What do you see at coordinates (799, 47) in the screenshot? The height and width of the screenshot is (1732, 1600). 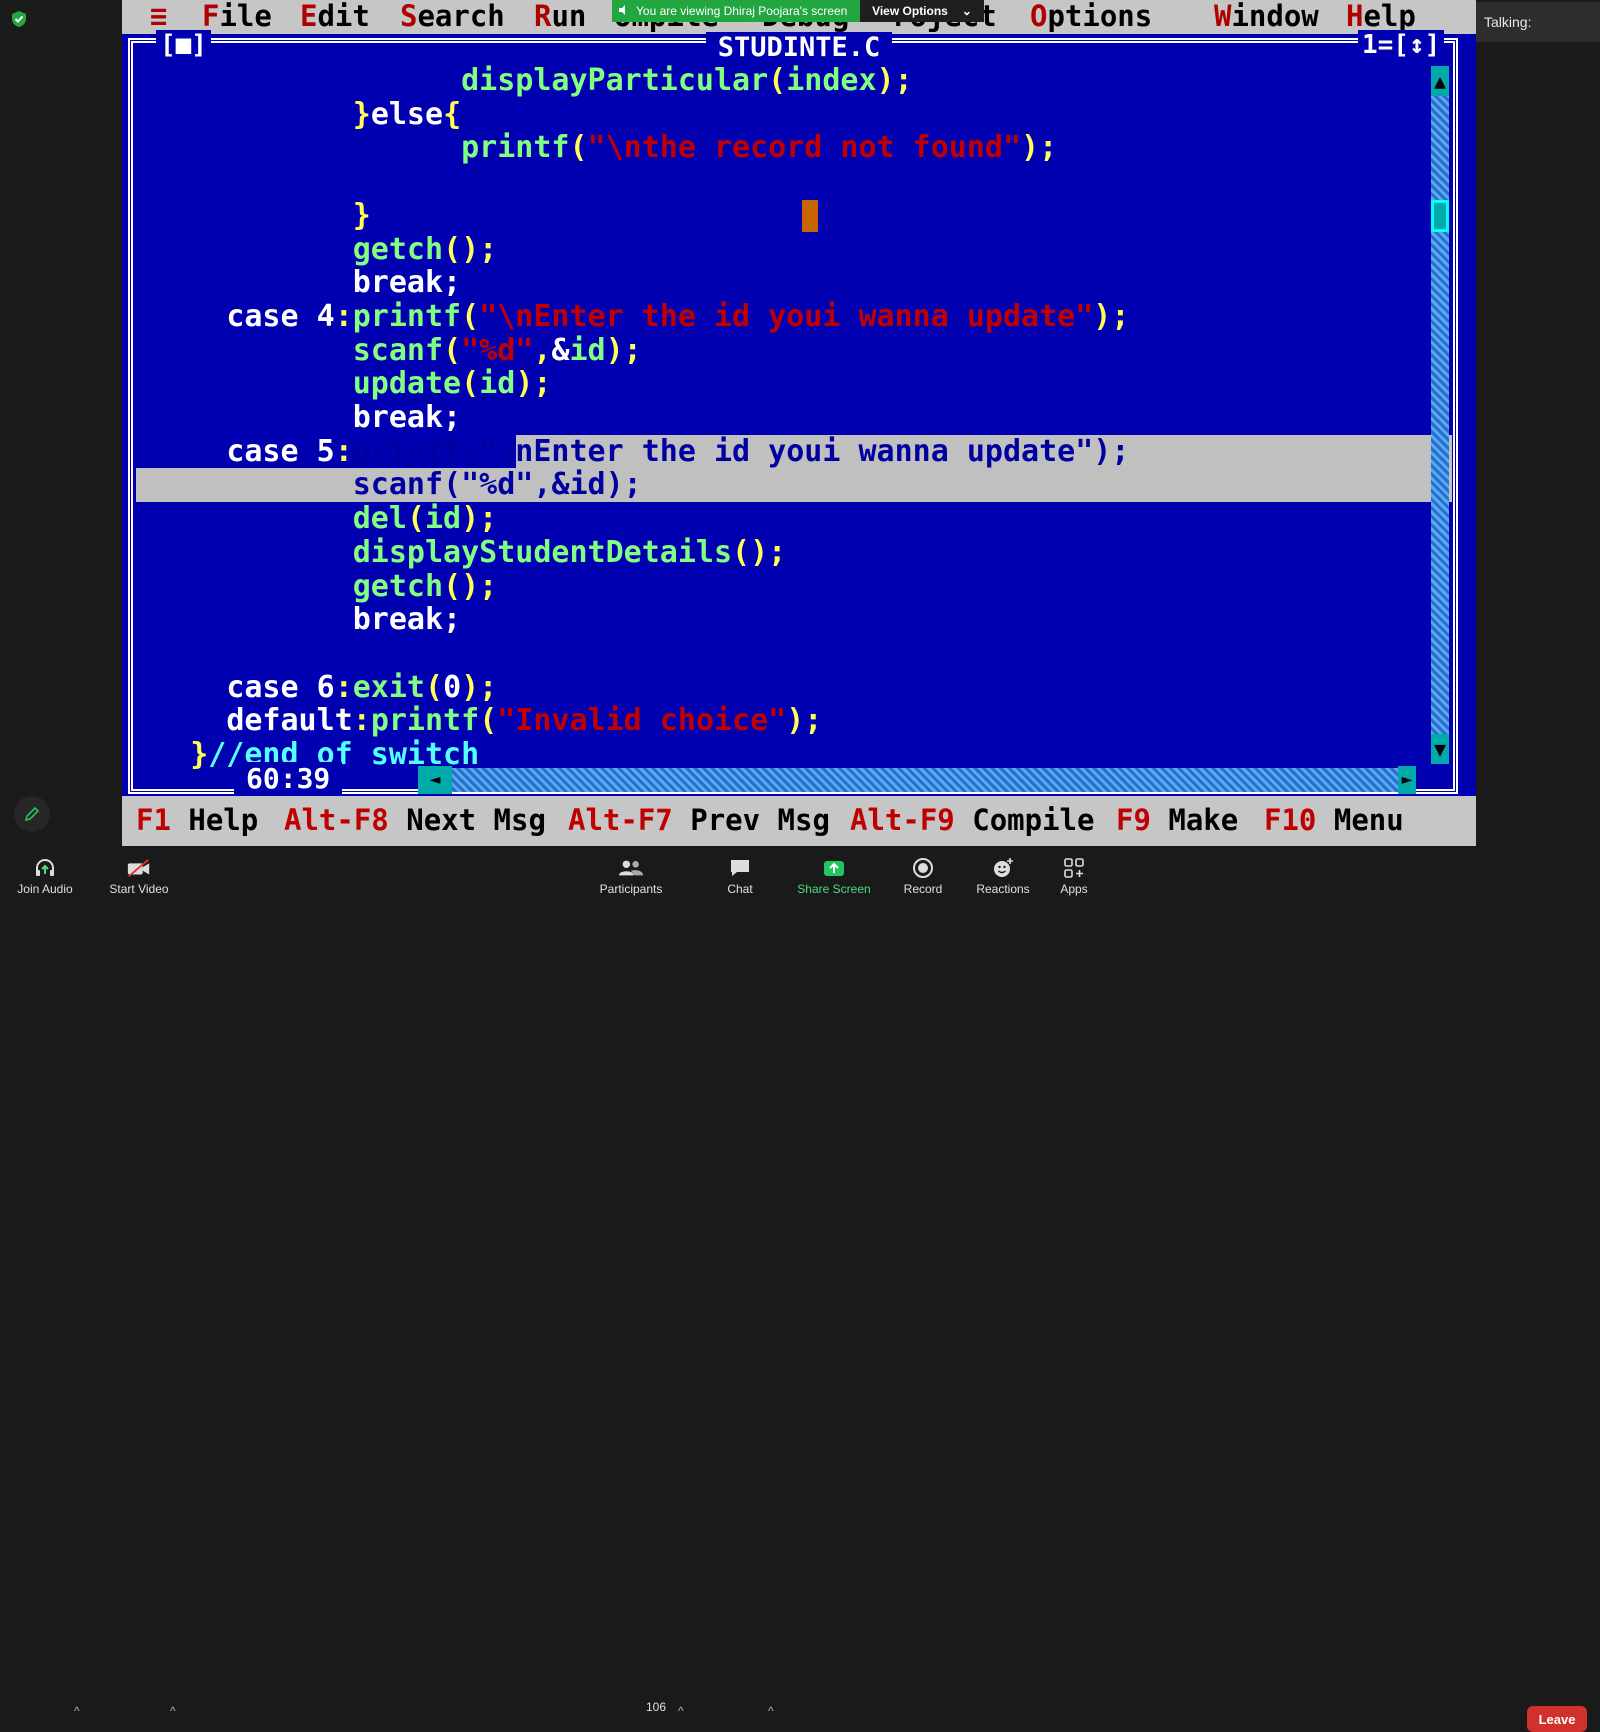 I see `editor-title: STUDINTE.C` at bounding box center [799, 47].